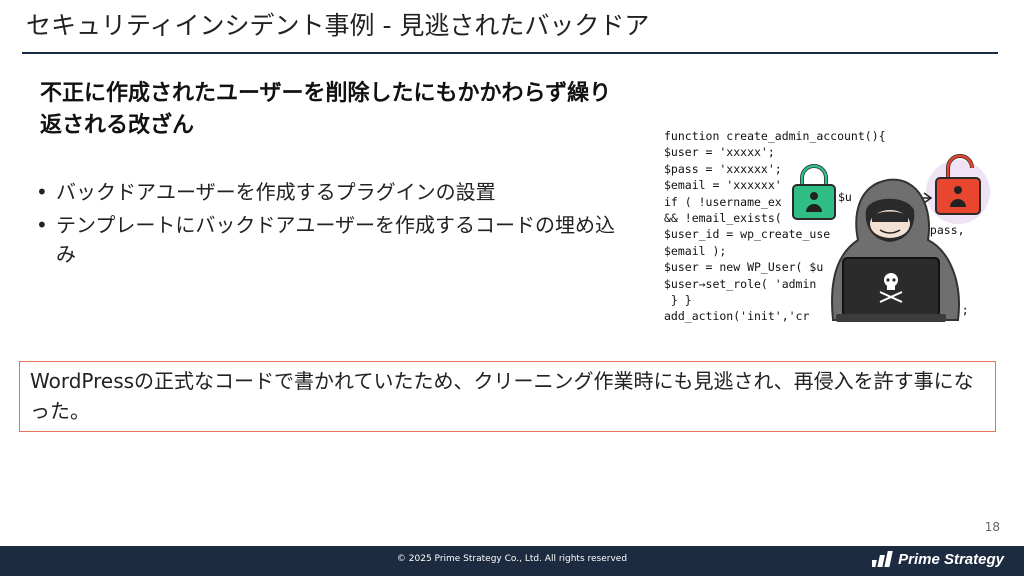 The image size is (1024, 576). What do you see at coordinates (814, 192) in the screenshot?
I see `padlock-green-icon` at bounding box center [814, 192].